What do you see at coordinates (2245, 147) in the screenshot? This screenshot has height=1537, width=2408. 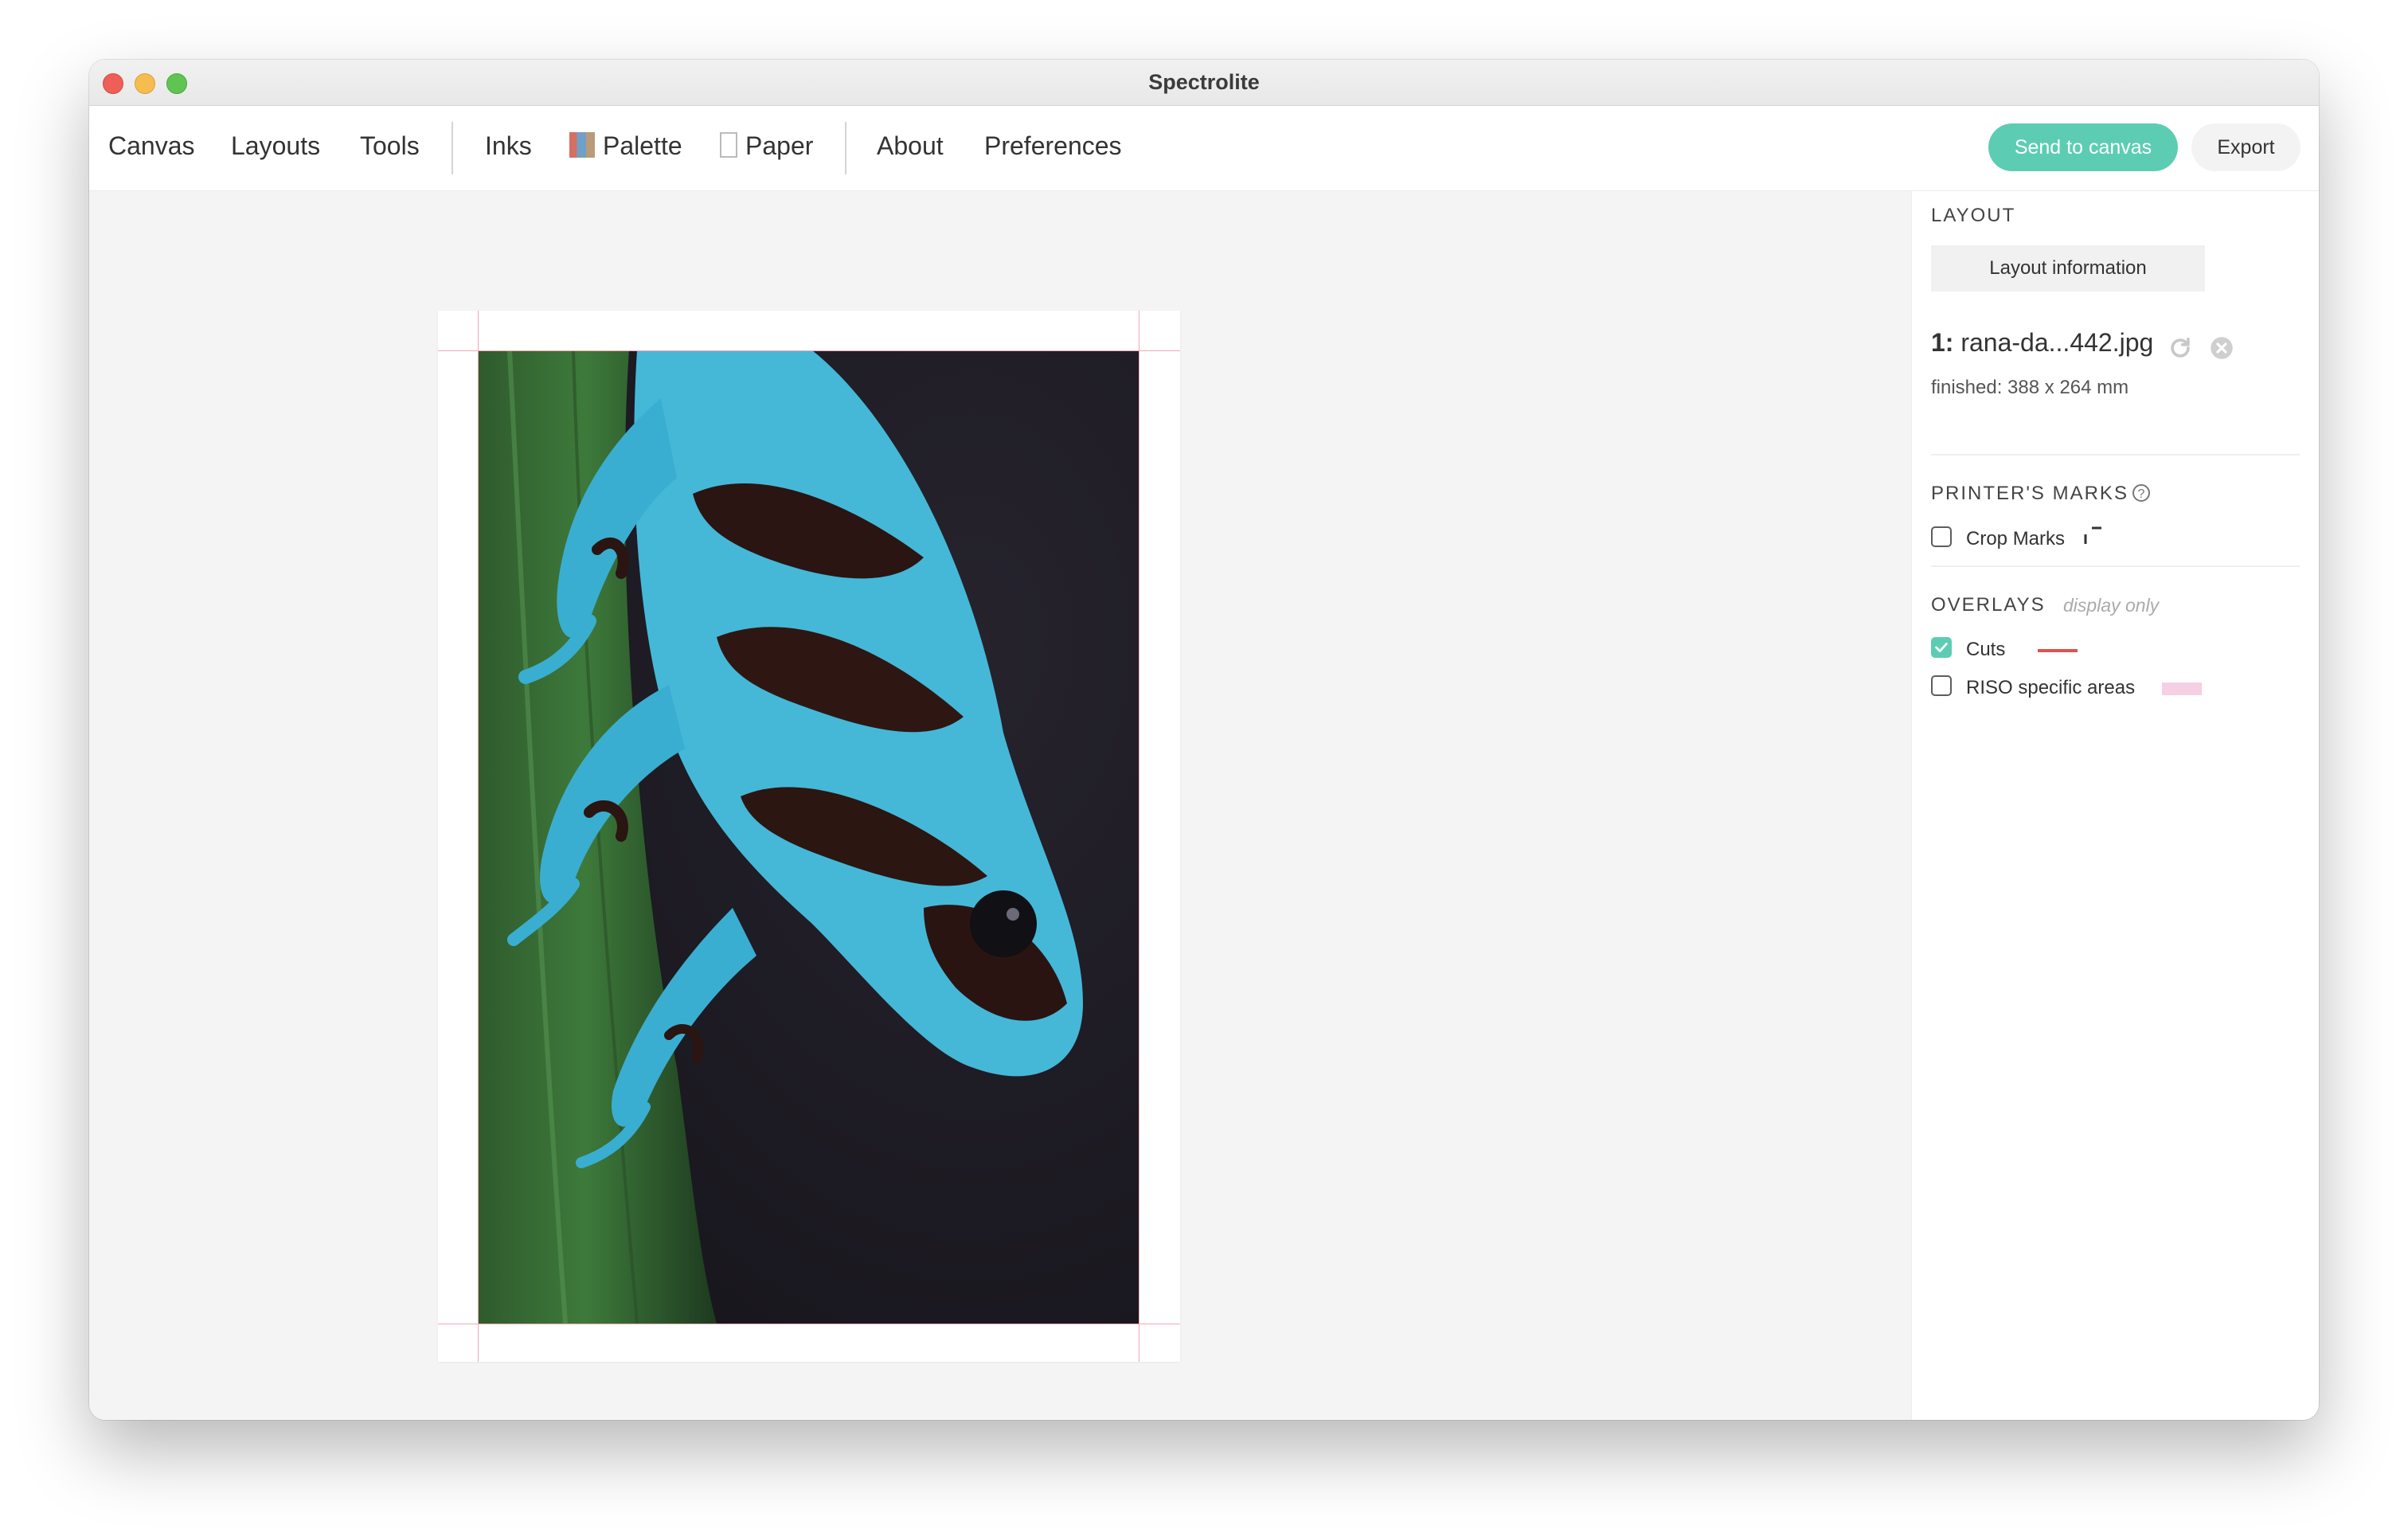 I see `export-button: Export` at bounding box center [2245, 147].